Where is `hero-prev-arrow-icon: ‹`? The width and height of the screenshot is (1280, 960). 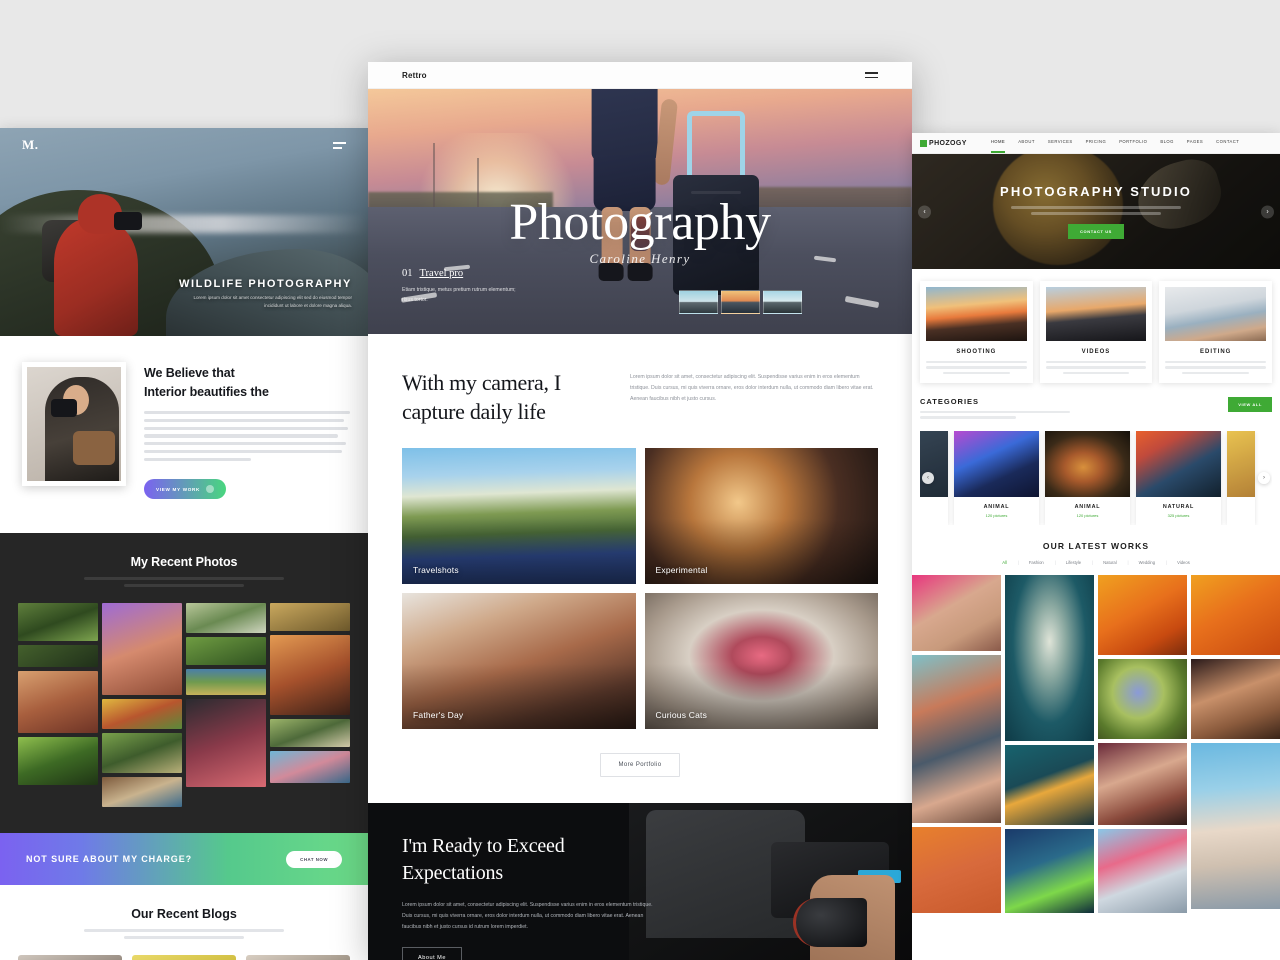
hero-prev-arrow-icon: ‹ is located at coordinates (924, 211).